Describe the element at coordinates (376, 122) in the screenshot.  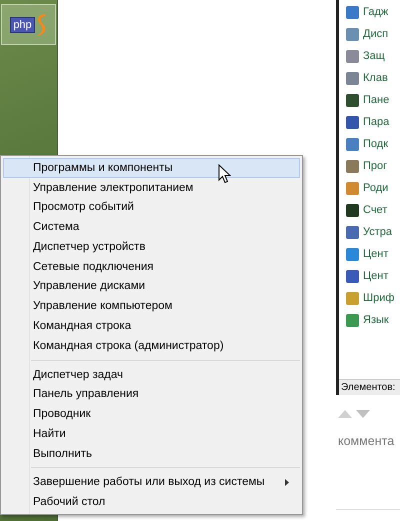
I see `item-label: Пара` at that location.